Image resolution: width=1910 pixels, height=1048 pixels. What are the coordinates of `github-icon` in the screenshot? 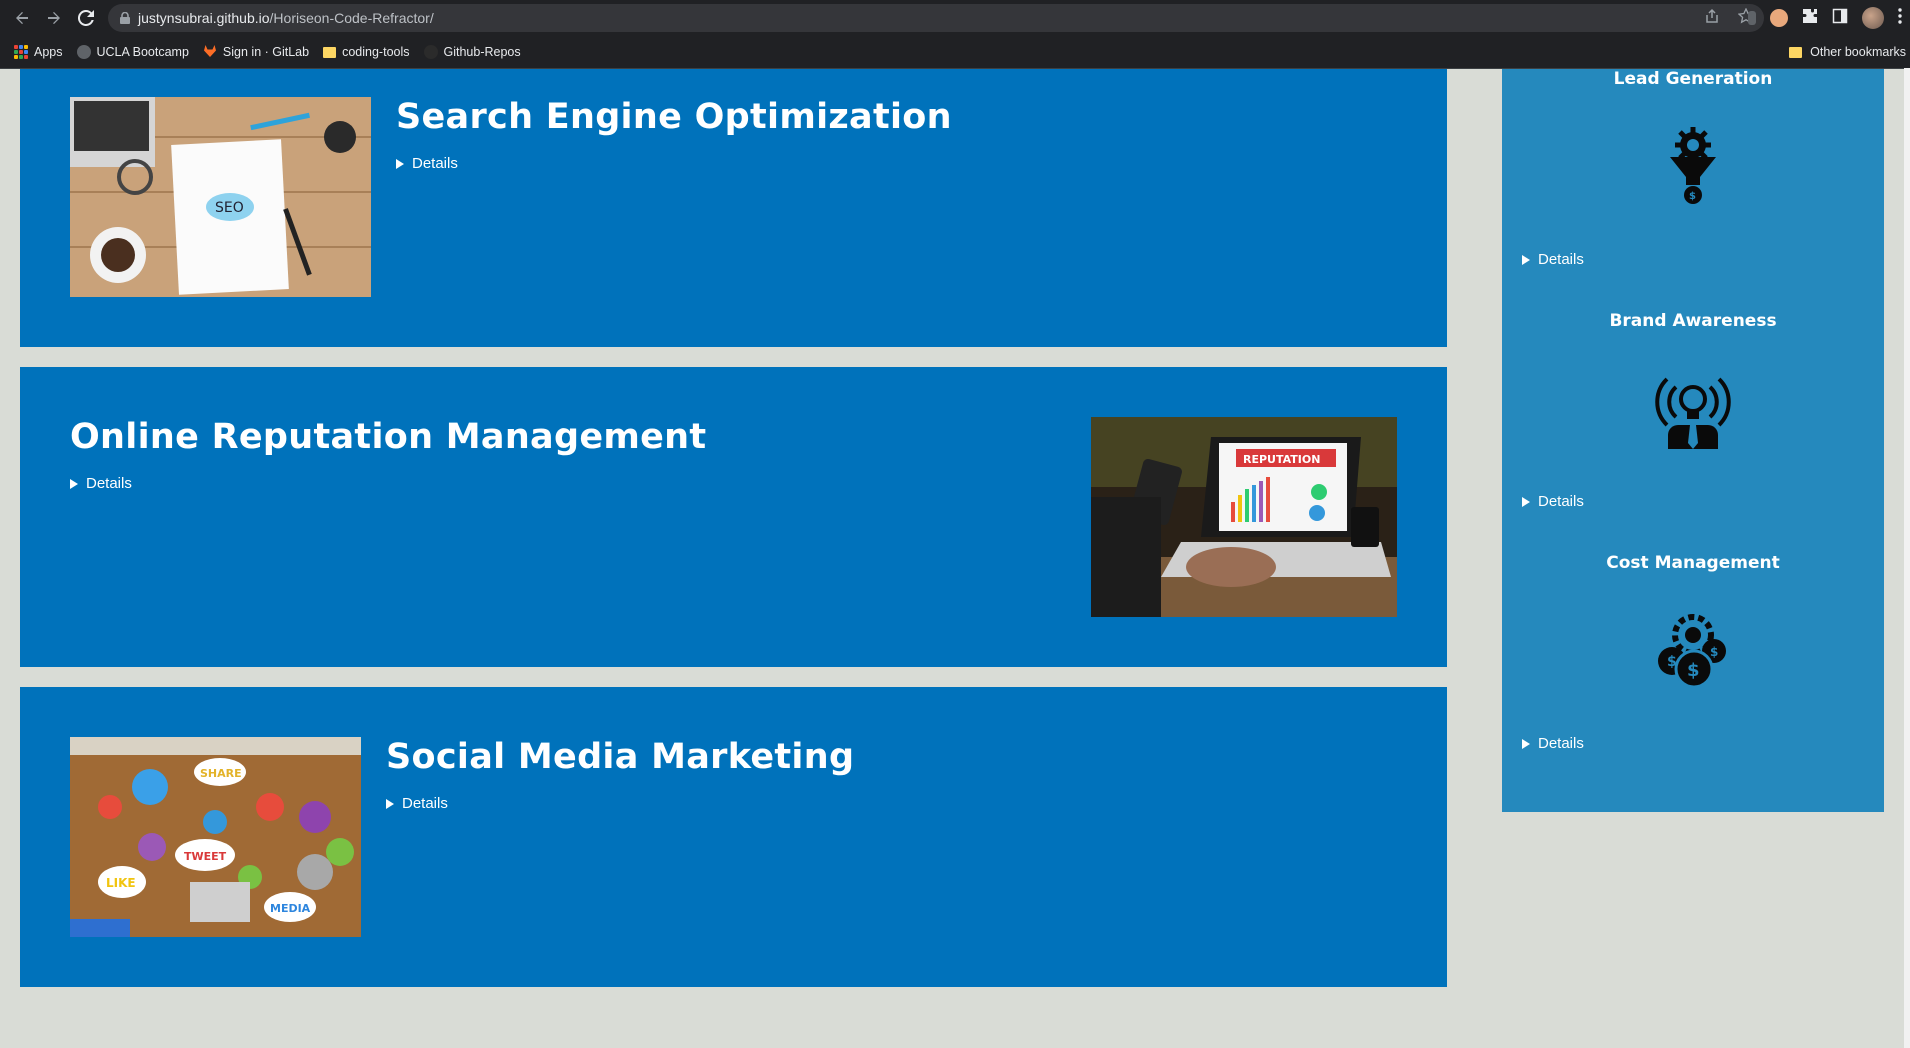 It's located at (430, 52).